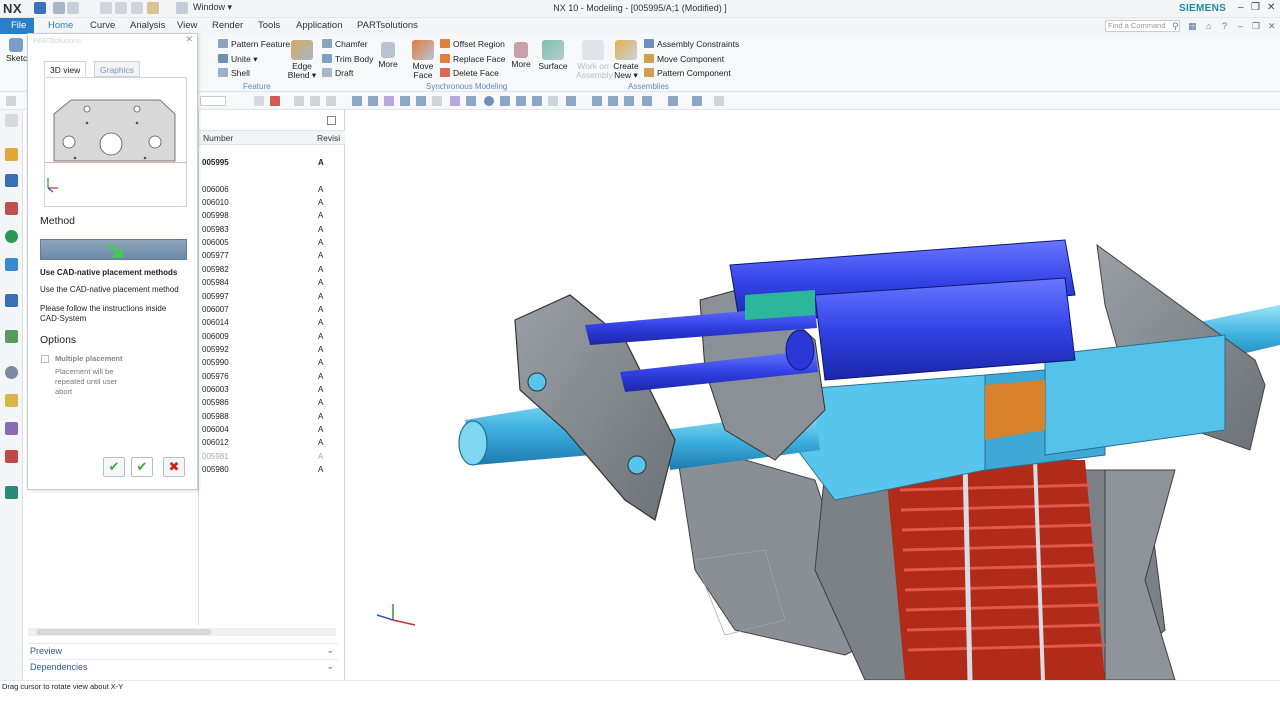  Describe the element at coordinates (11, 428) in the screenshot. I see `system-materials-icon` at that location.